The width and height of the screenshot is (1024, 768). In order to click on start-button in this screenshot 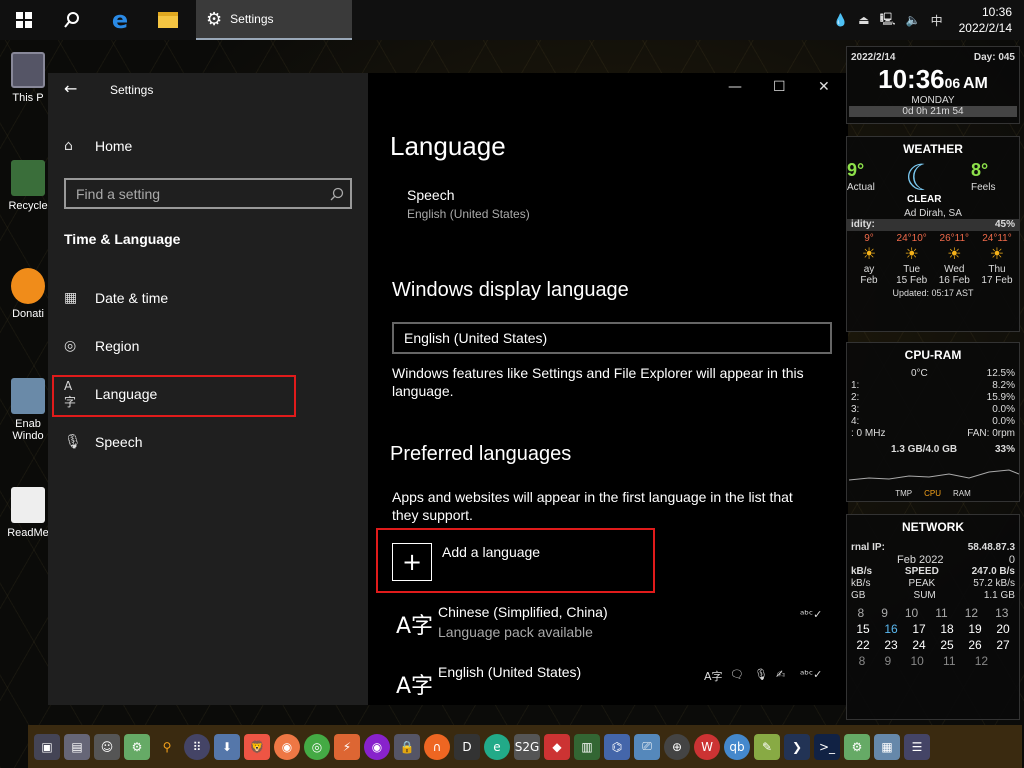, I will do `click(24, 20)`.